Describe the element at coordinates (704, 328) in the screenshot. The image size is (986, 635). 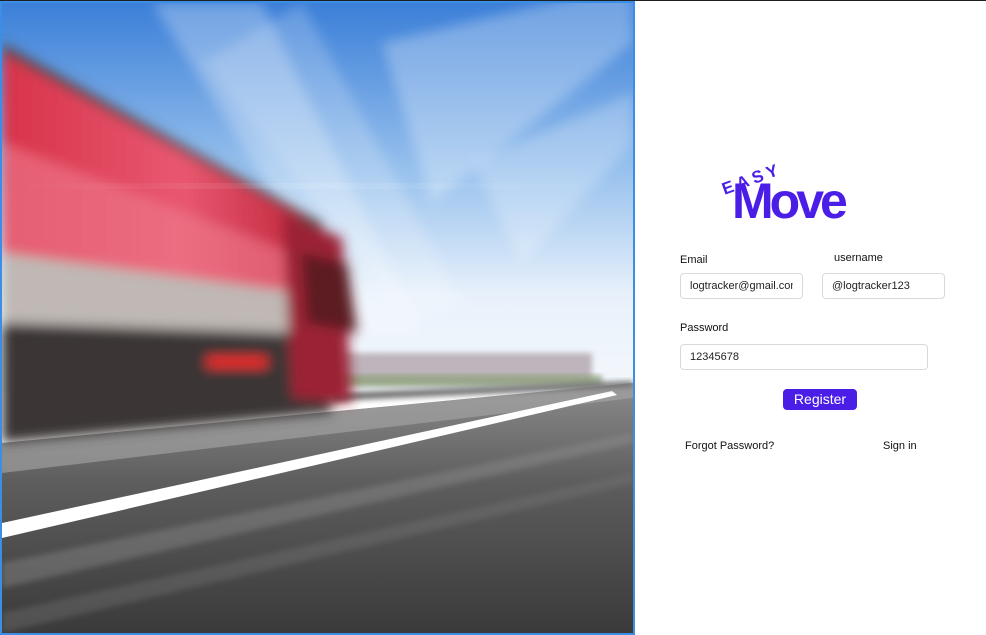
I see `password-label: Password` at that location.